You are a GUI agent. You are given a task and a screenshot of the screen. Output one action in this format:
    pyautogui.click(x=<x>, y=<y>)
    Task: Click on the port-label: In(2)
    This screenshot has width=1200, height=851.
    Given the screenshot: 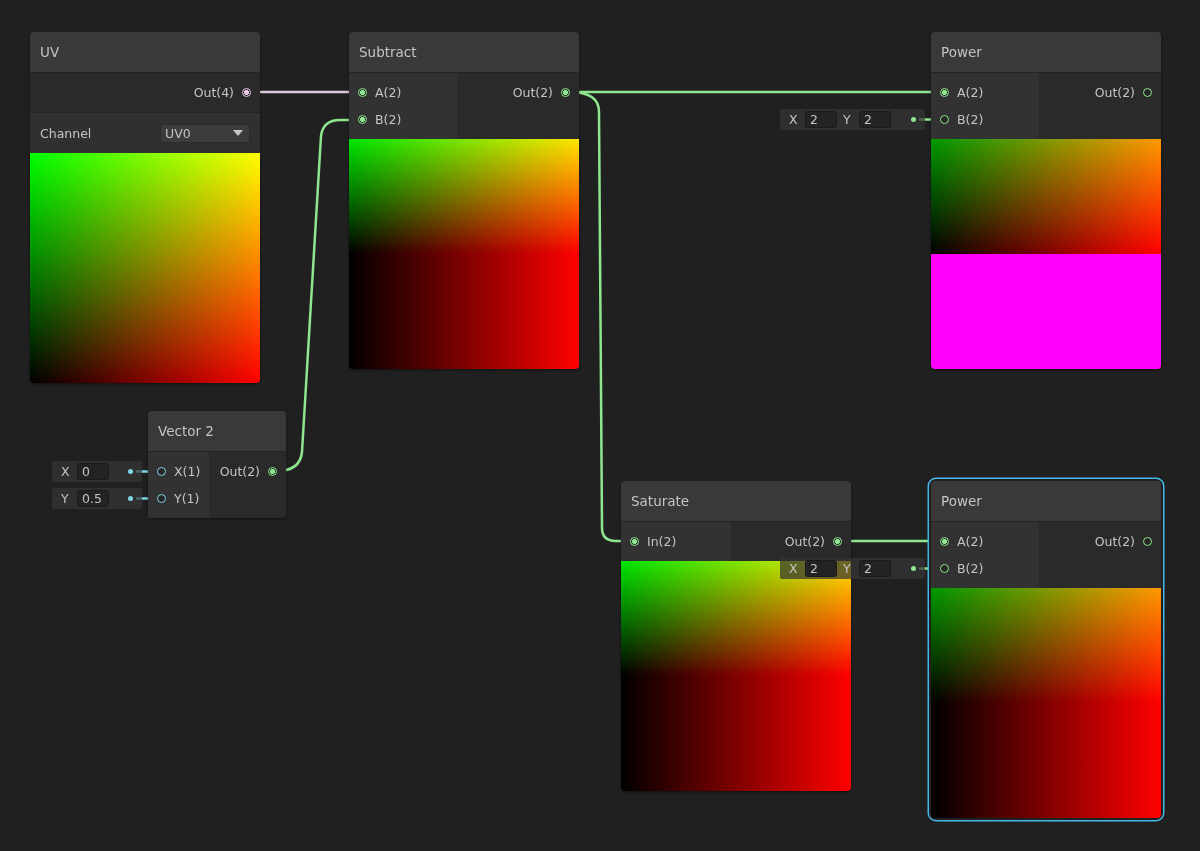 What is the action you would take?
    pyautogui.click(x=662, y=541)
    